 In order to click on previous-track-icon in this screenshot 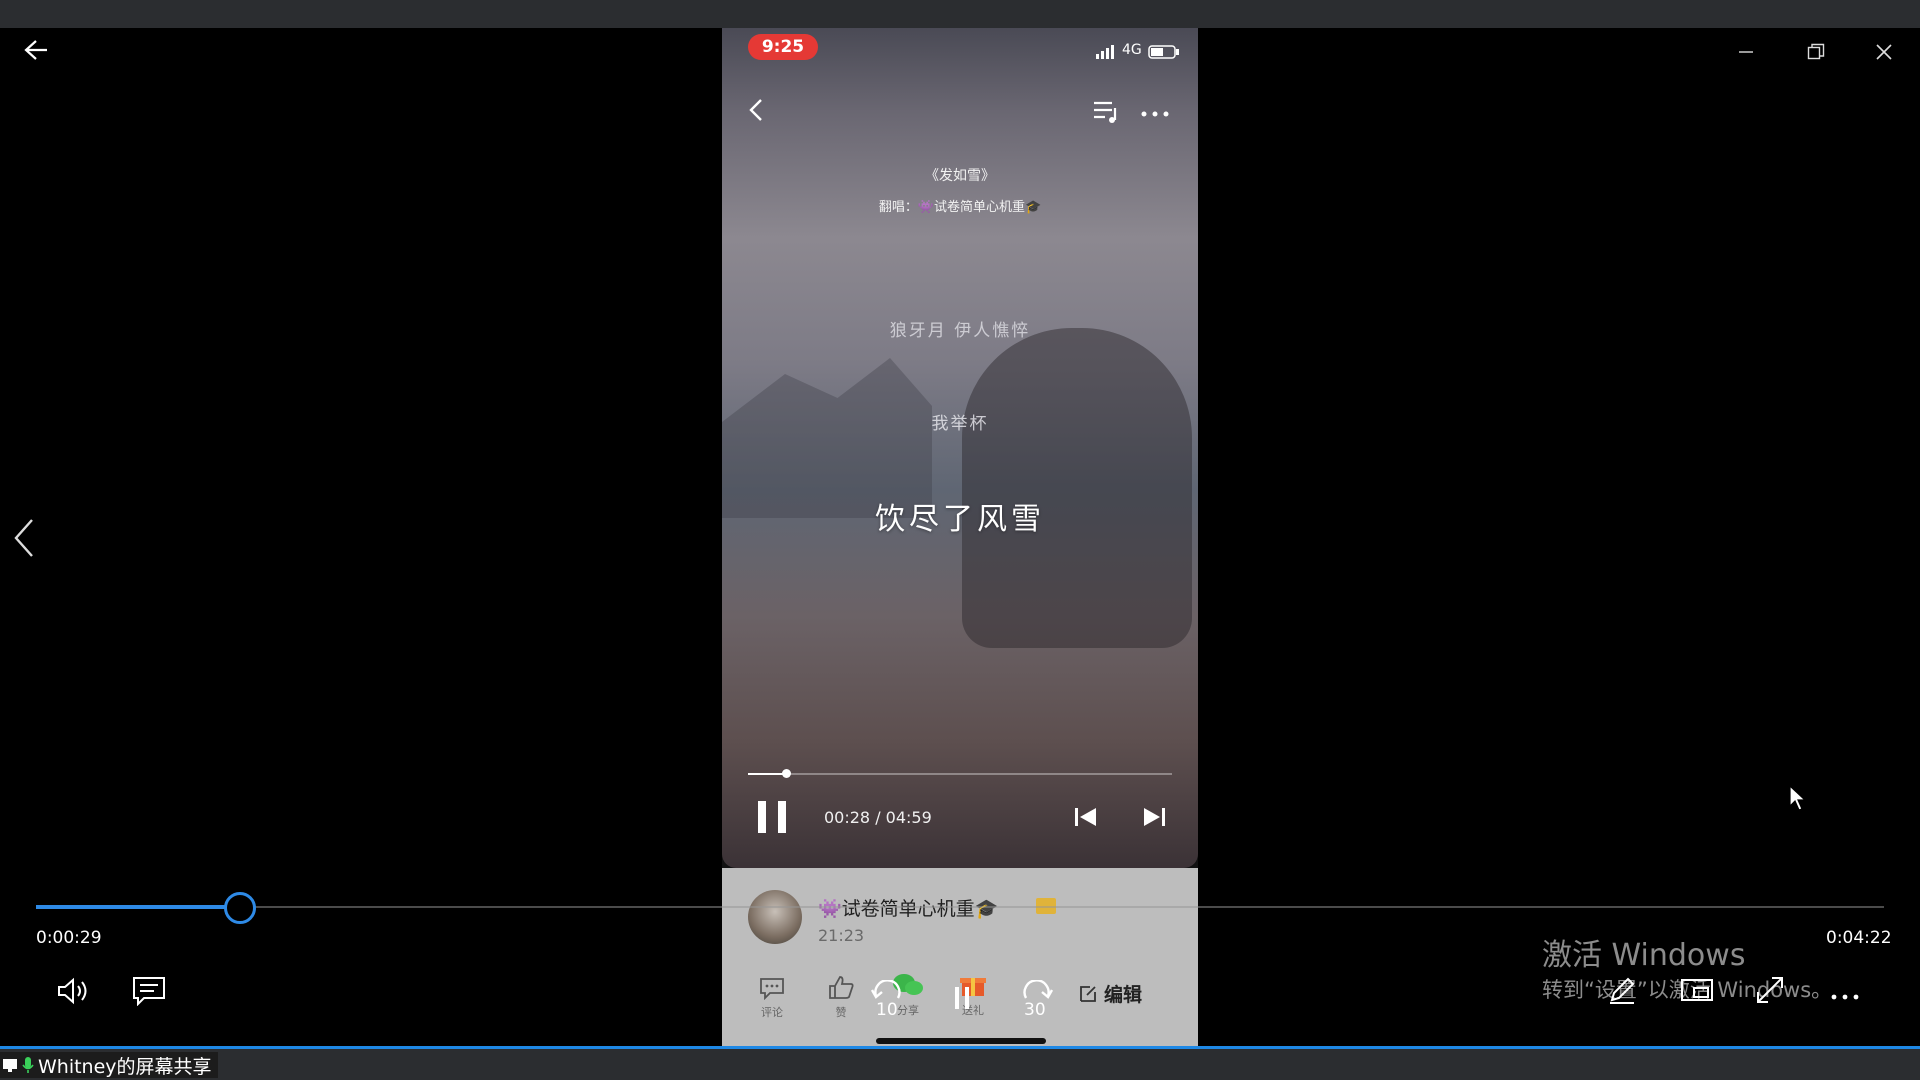, I will do `click(1086, 819)`.